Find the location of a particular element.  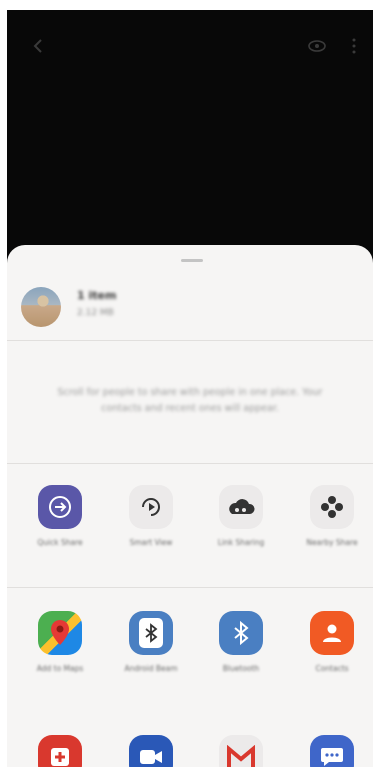

nearby-share-icon is located at coordinates (332, 507).